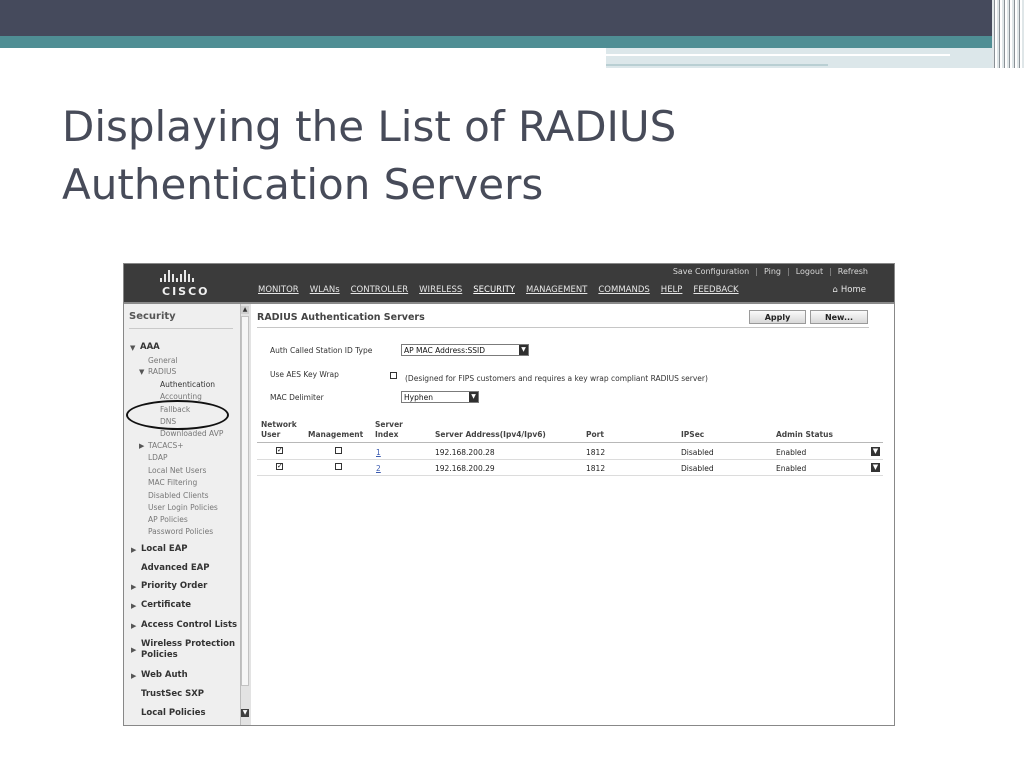  I want to click on nav-management: MANAGEMENT, so click(556, 290).